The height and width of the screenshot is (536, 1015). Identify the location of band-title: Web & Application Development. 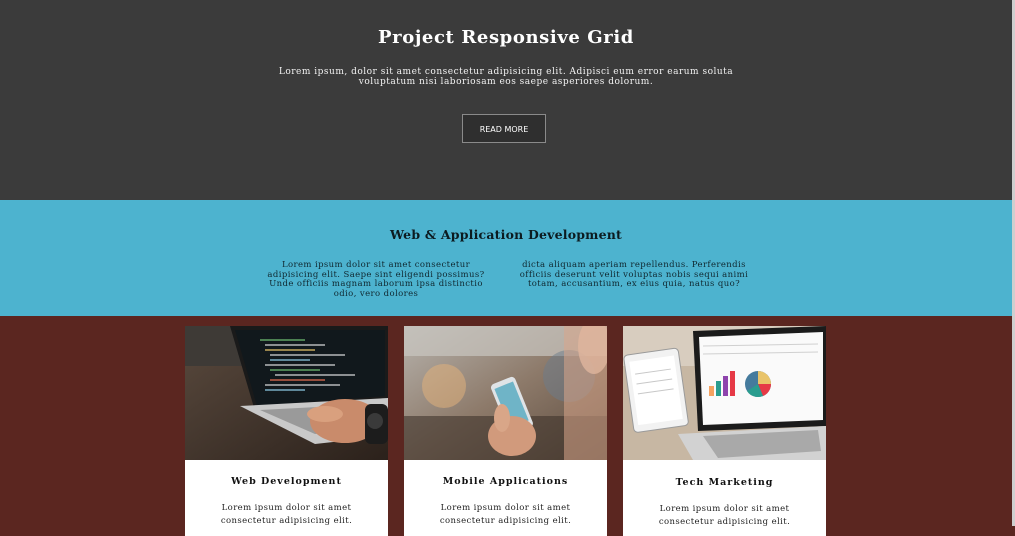
(506, 234).